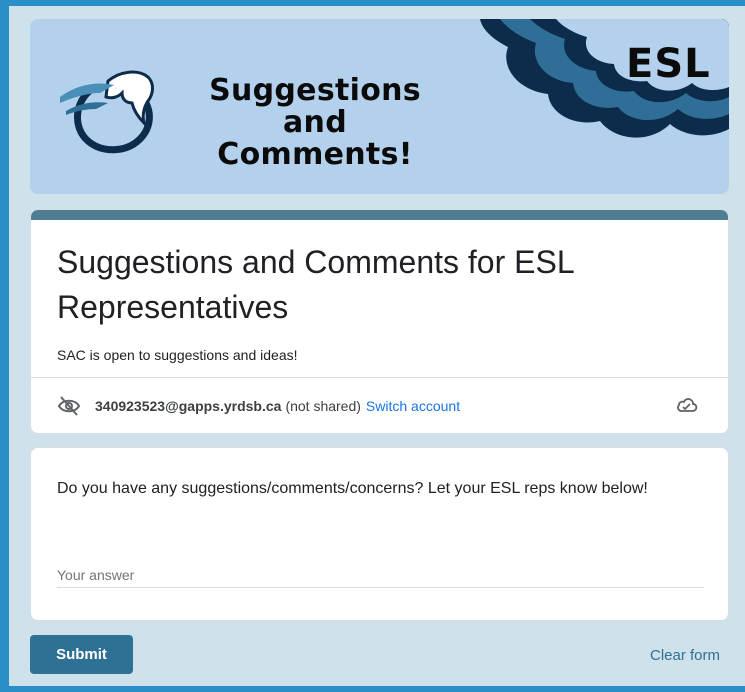  I want to click on answer-input, so click(380, 575).